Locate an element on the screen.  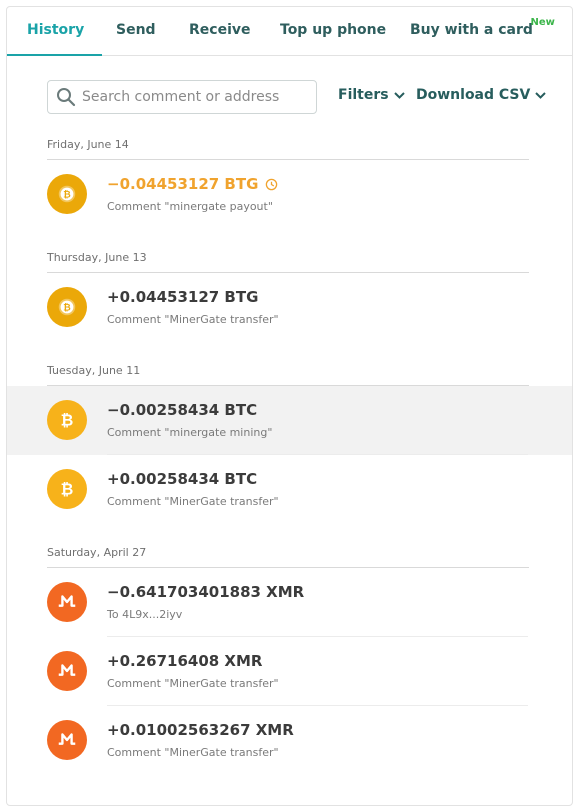
download-csv-label: Download CSV is located at coordinates (473, 95).